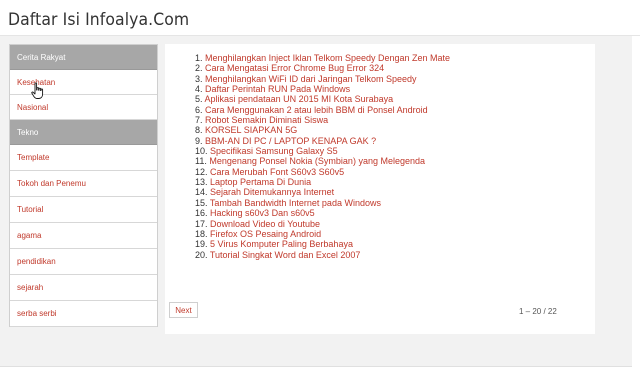 This screenshot has width=640, height=371. Describe the element at coordinates (260, 182) in the screenshot. I see `post-link: Laptop Pertama Di Dunia` at that location.